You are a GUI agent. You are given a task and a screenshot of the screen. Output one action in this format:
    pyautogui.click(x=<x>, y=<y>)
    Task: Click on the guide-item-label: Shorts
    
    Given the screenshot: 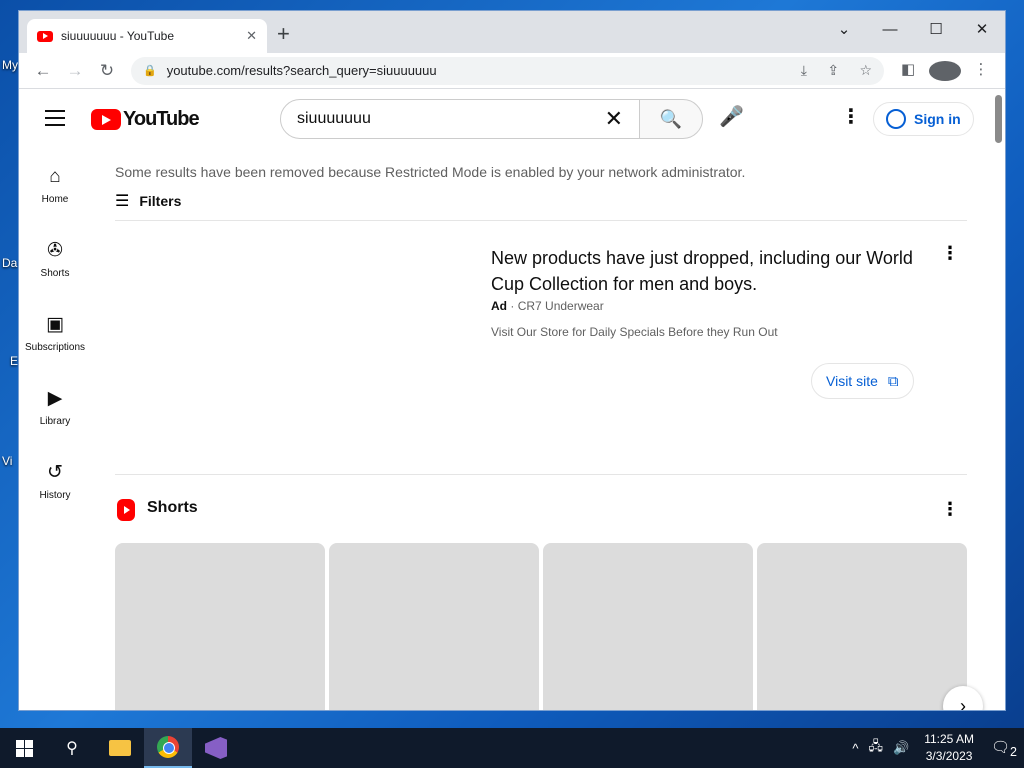 What is the action you would take?
    pyautogui.click(x=55, y=273)
    